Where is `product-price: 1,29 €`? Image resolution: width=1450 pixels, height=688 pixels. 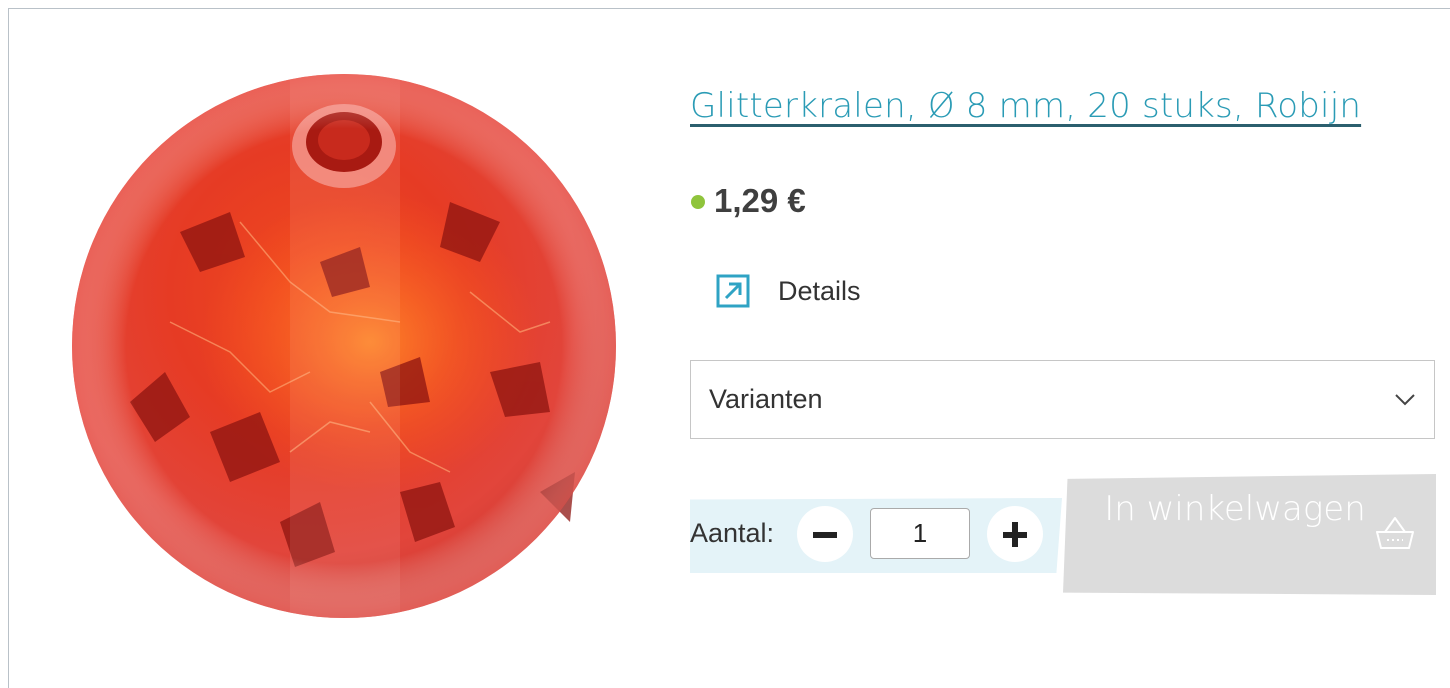 product-price: 1,29 € is located at coordinates (760, 200).